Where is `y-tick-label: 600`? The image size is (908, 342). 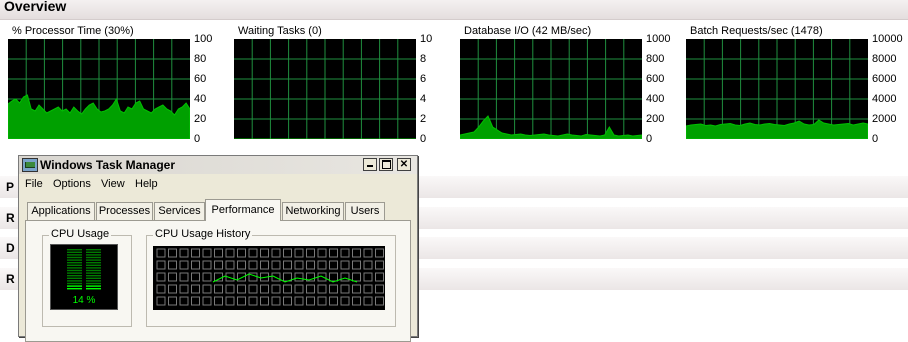
y-tick-label: 600 is located at coordinates (655, 79).